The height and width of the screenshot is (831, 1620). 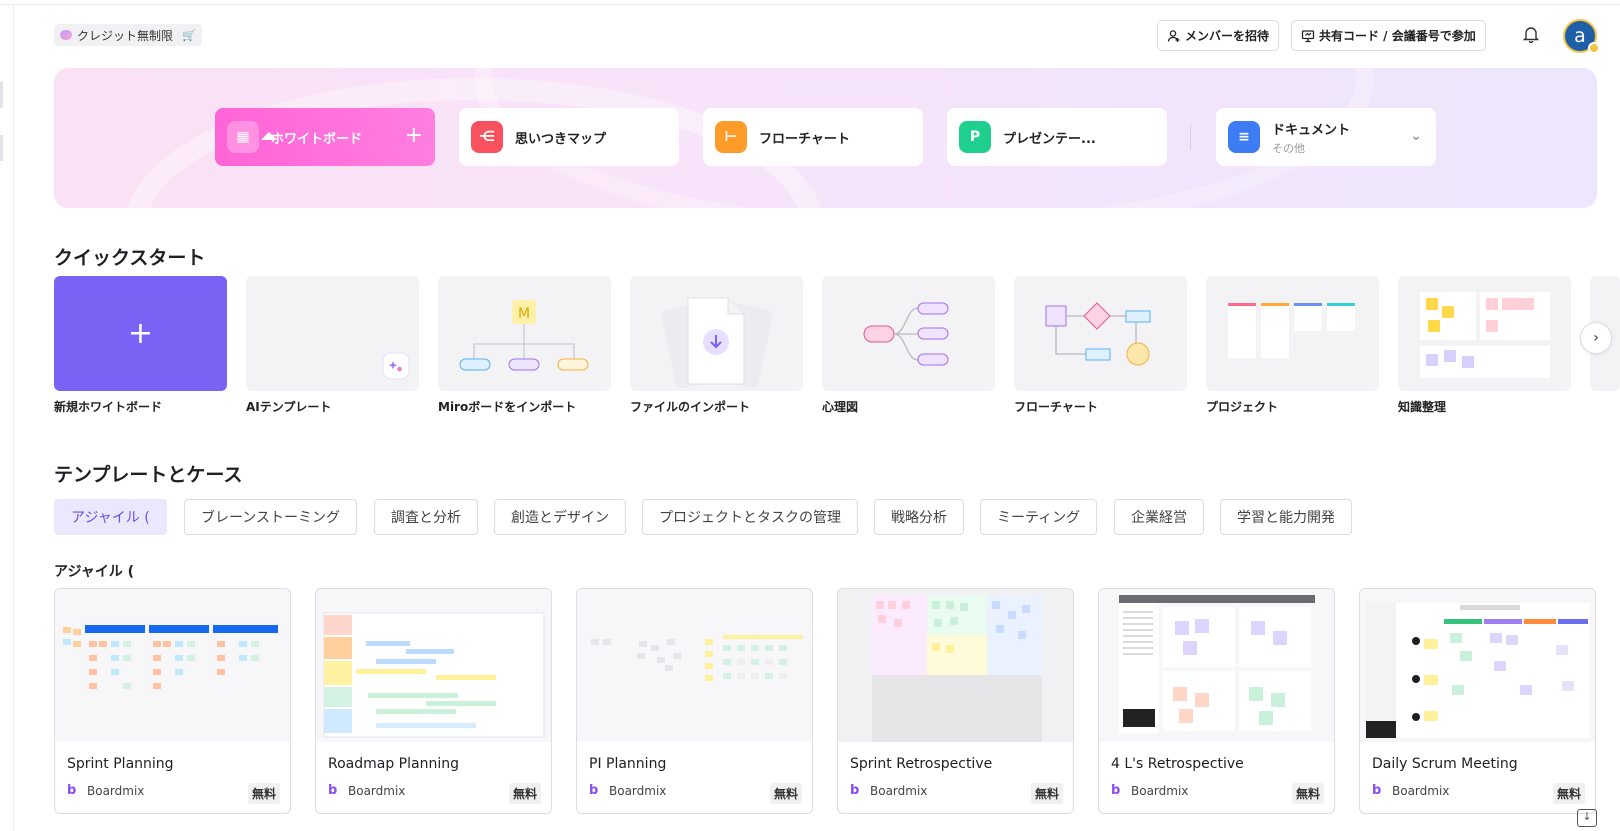 I want to click on credit-badge: クレジット無制限 🛒, so click(x=128, y=35).